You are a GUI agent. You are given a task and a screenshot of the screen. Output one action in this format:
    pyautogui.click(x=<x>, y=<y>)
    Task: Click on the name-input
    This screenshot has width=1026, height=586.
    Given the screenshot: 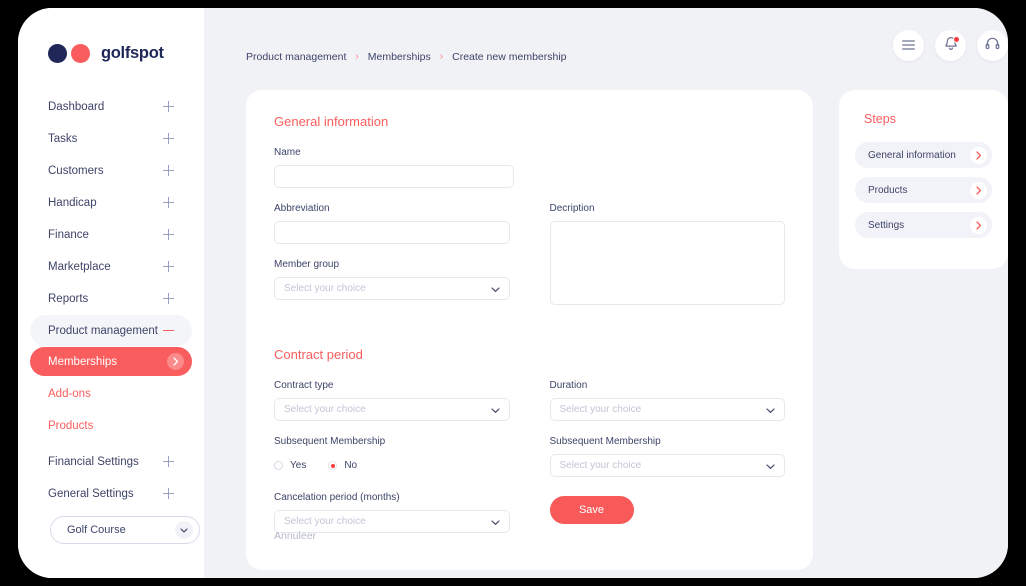 What is the action you would take?
    pyautogui.click(x=394, y=176)
    